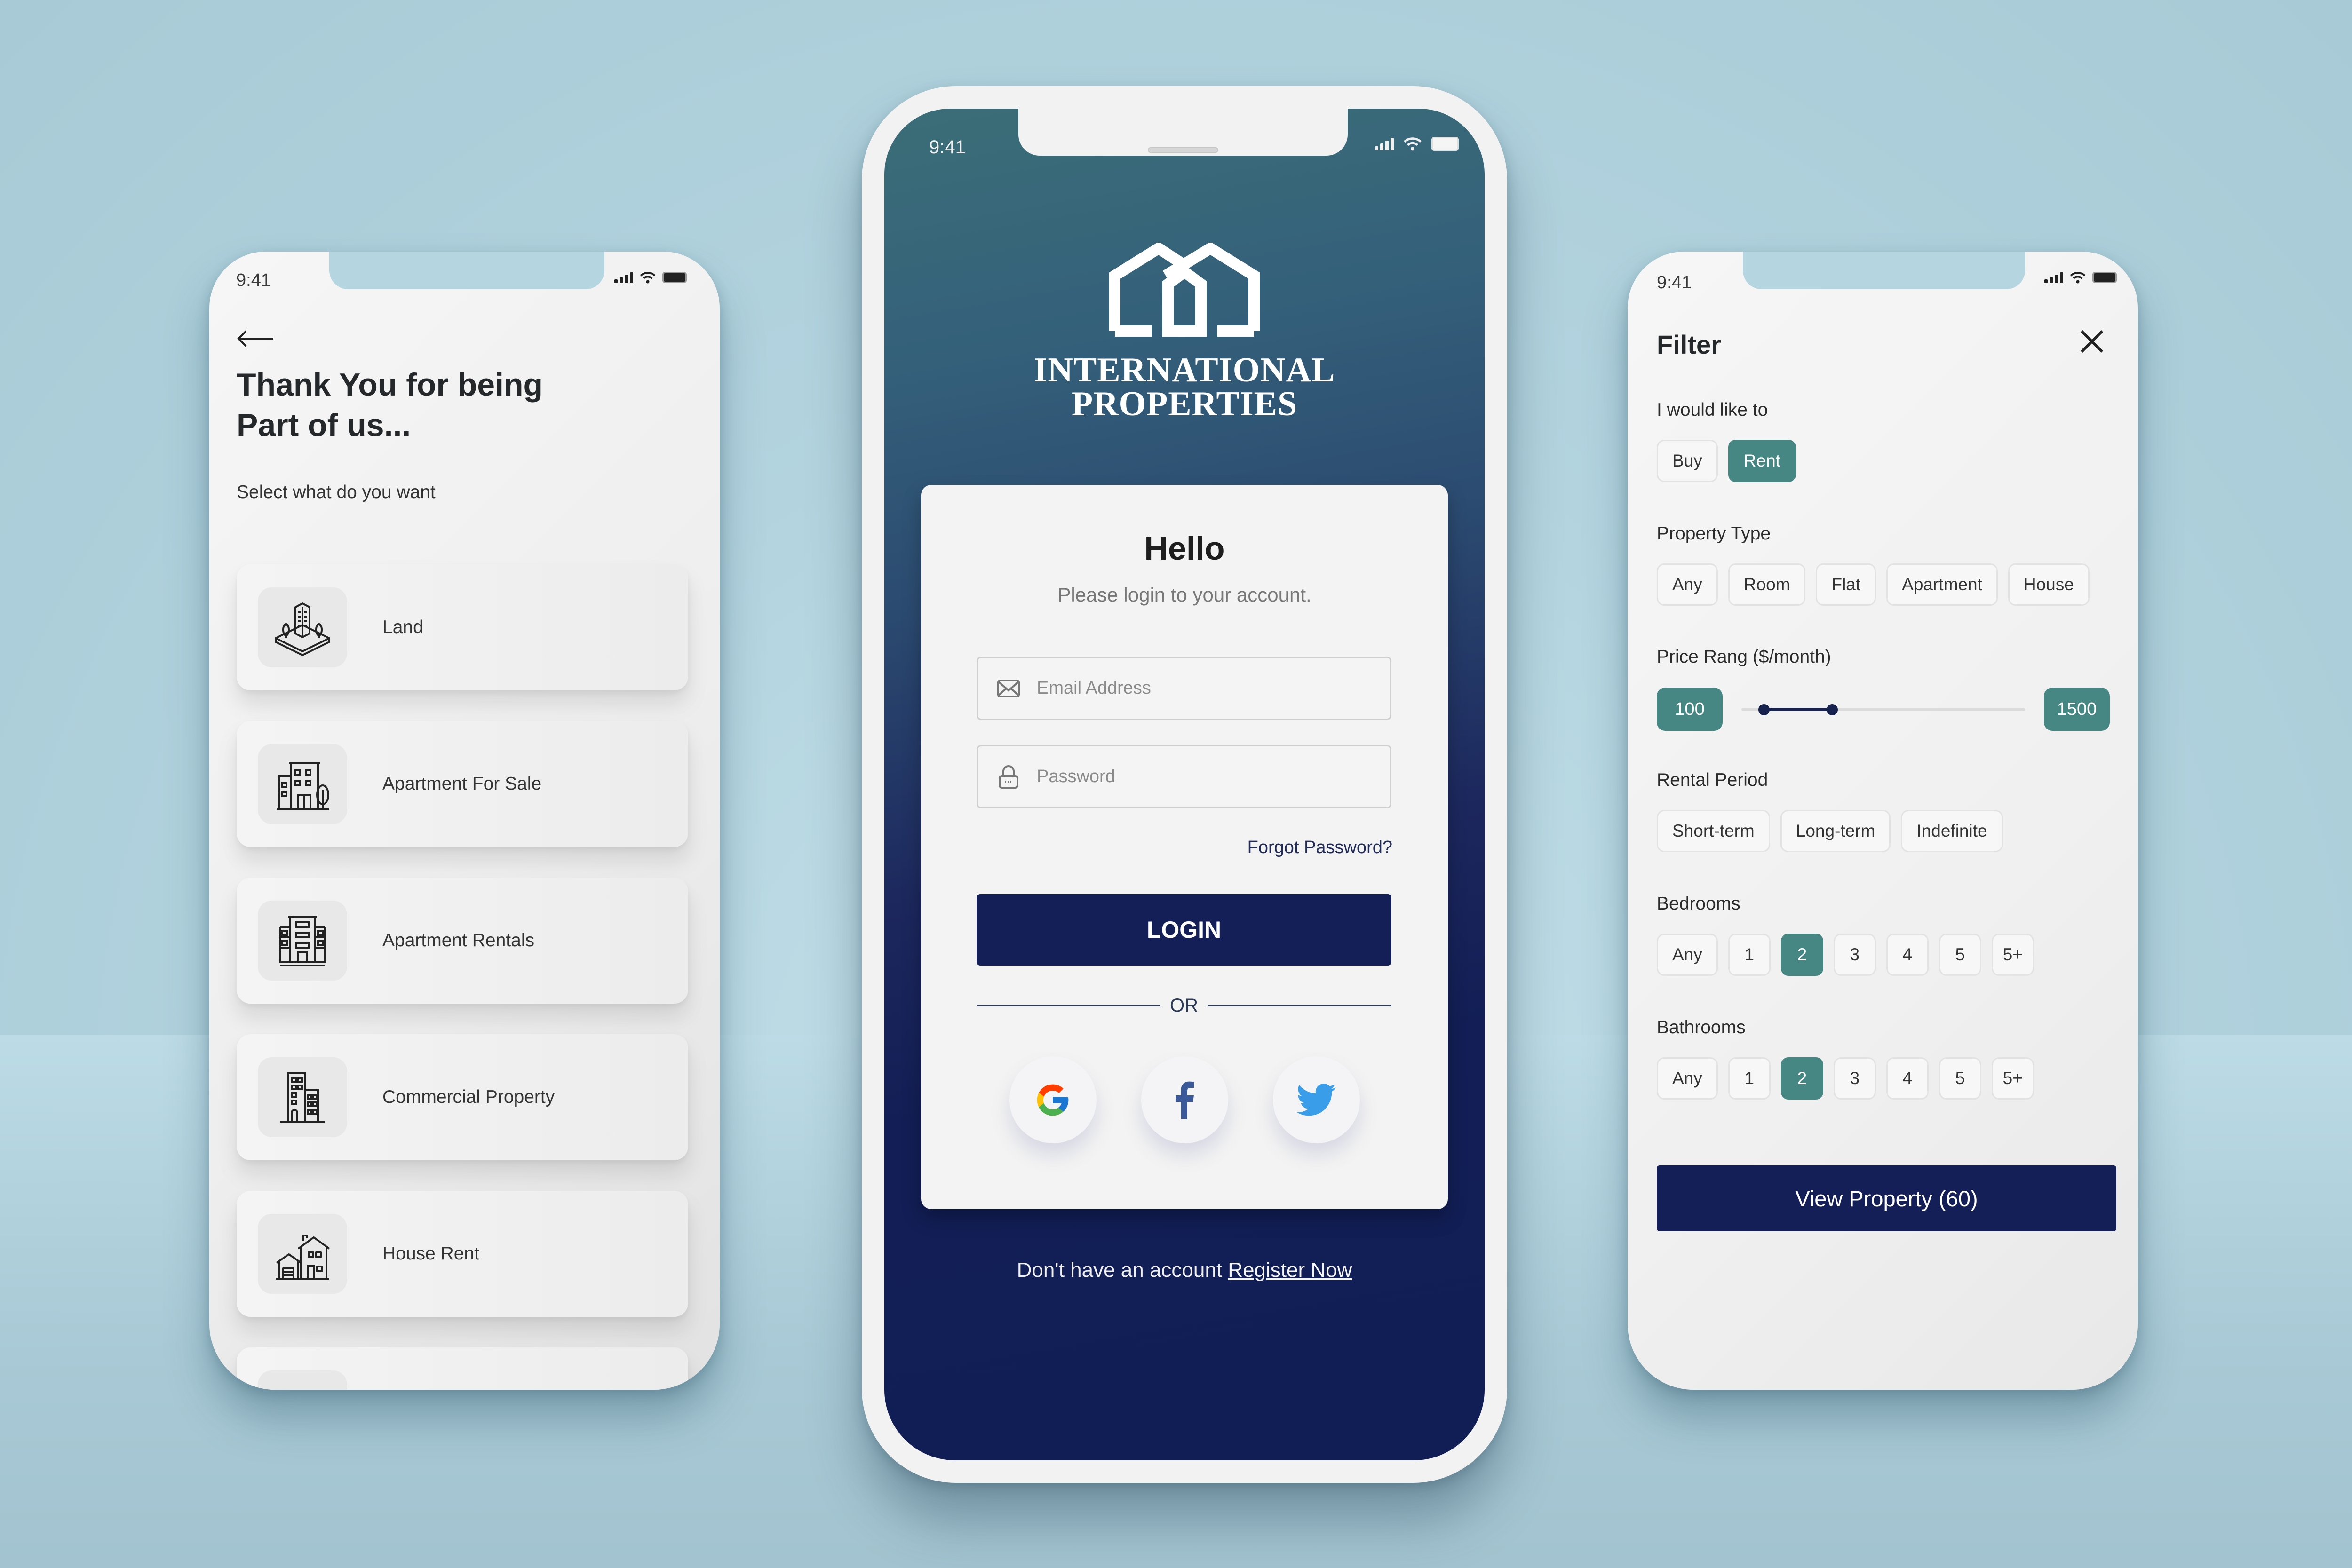 The image size is (2352, 1568). Describe the element at coordinates (1835, 831) in the screenshot. I see `rental-period-chip: Long-term` at that location.